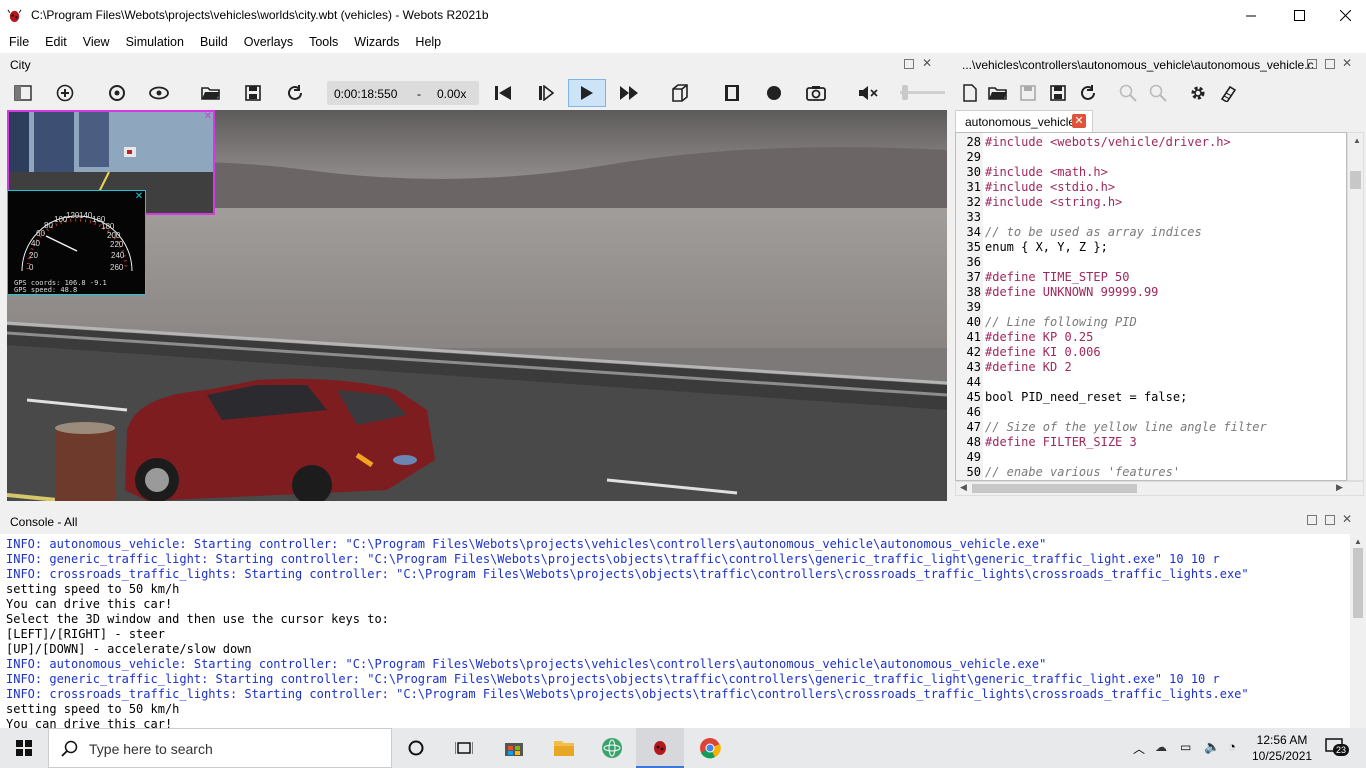  Describe the element at coordinates (1232, 746) in the screenshot. I see `network-icon: ◔` at that location.